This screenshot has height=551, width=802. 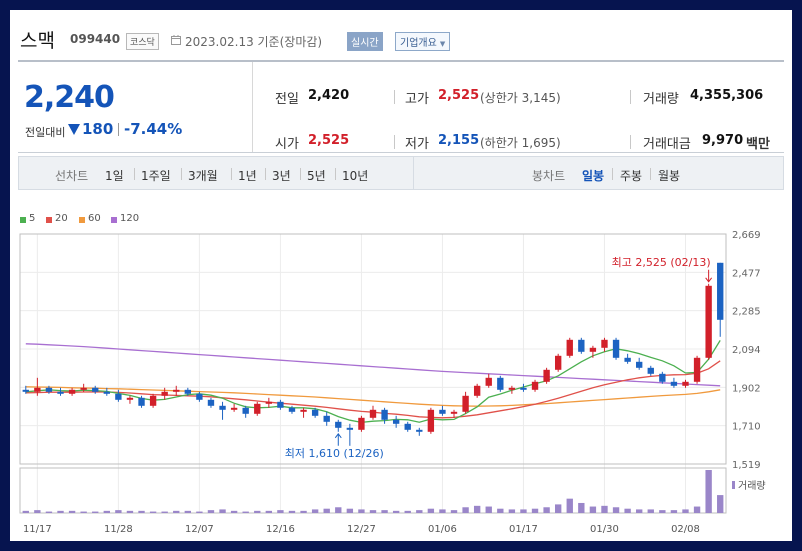 What do you see at coordinates (281, 175) in the screenshot?
I see `tab-3y: 3년` at bounding box center [281, 175].